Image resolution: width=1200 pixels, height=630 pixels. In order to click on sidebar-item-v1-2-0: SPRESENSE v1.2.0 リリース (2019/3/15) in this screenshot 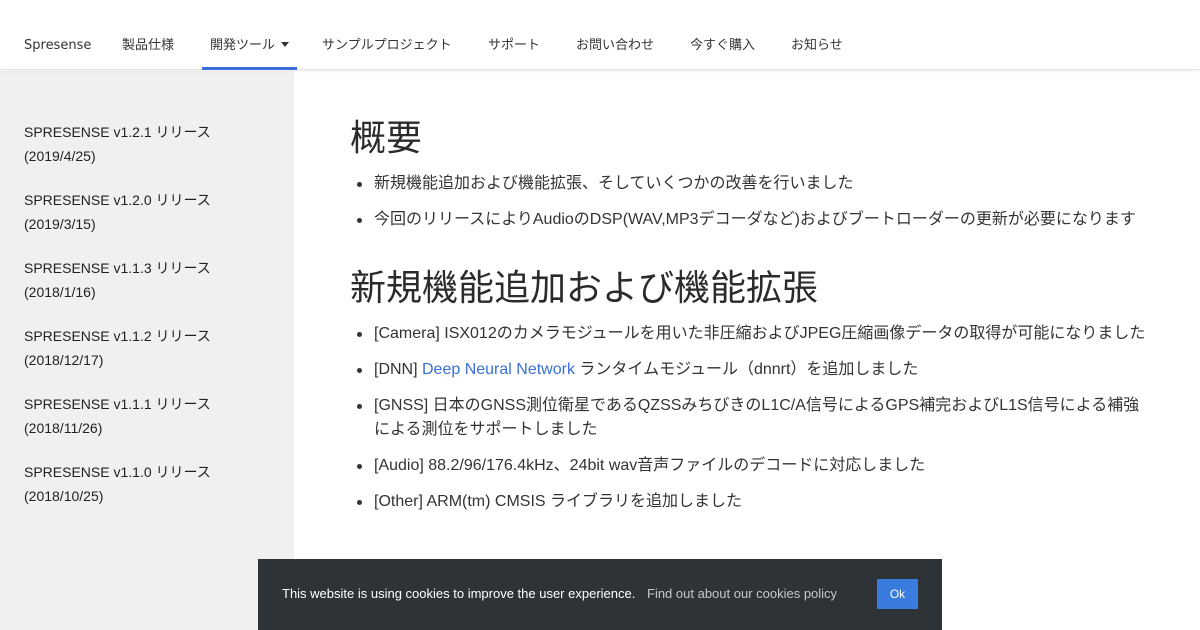, I will do `click(149, 212)`.